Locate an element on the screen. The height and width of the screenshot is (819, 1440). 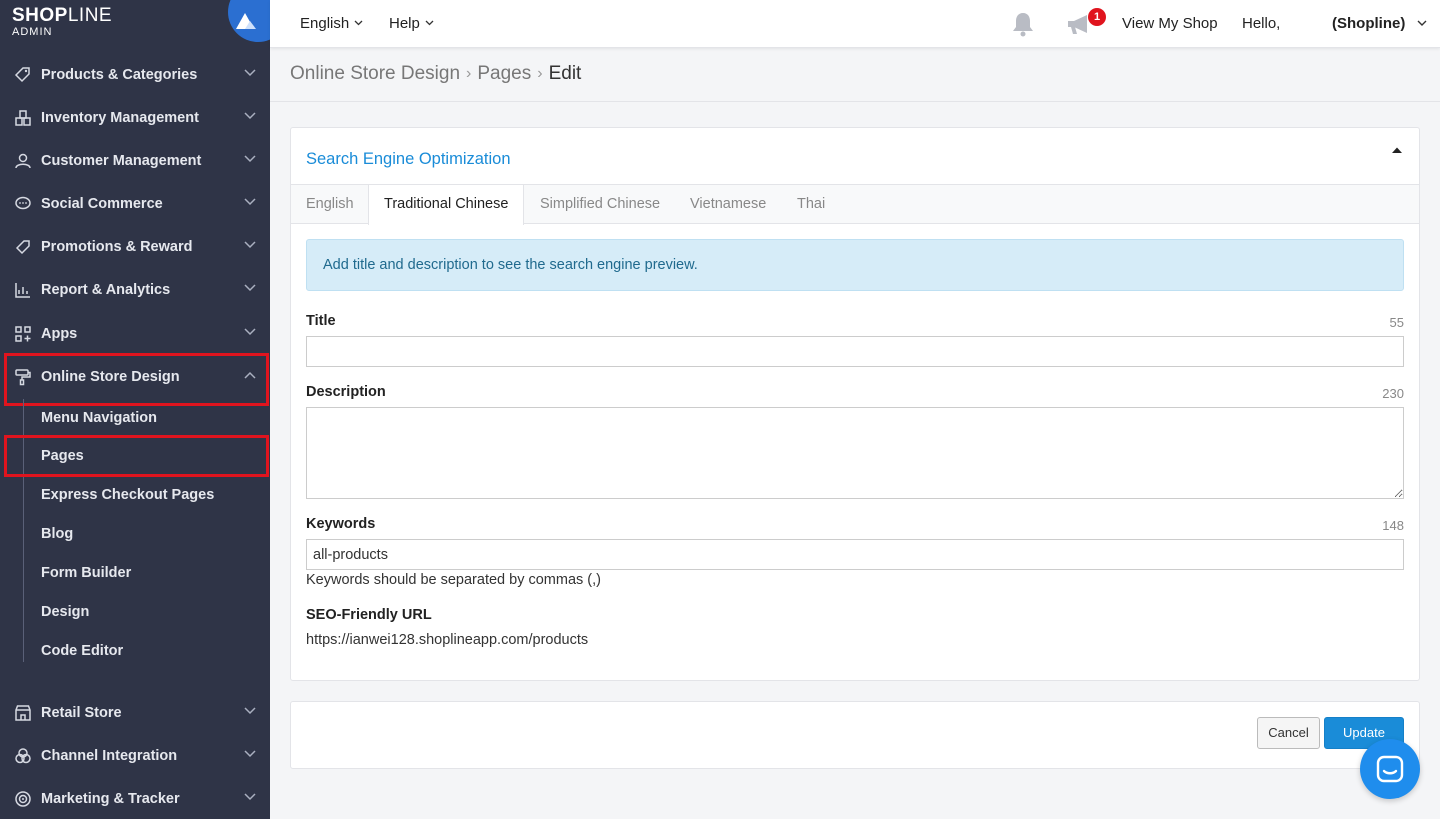
action-bar: Cancel Update is located at coordinates (855, 735).